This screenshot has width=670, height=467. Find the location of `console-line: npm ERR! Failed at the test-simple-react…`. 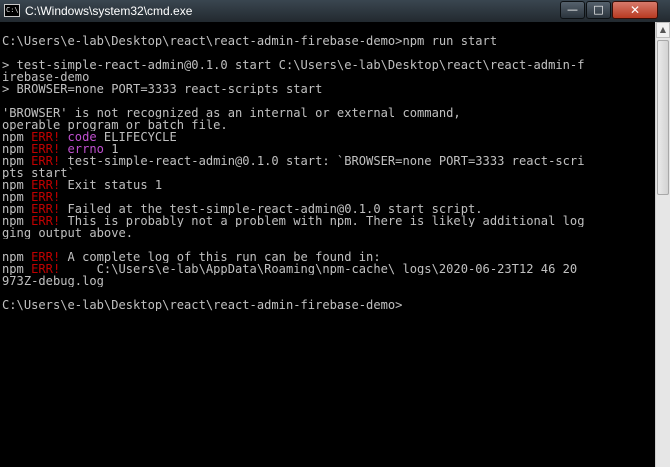

console-line: npm ERR! Failed at the test-simple-react… is located at coordinates (328, 209).